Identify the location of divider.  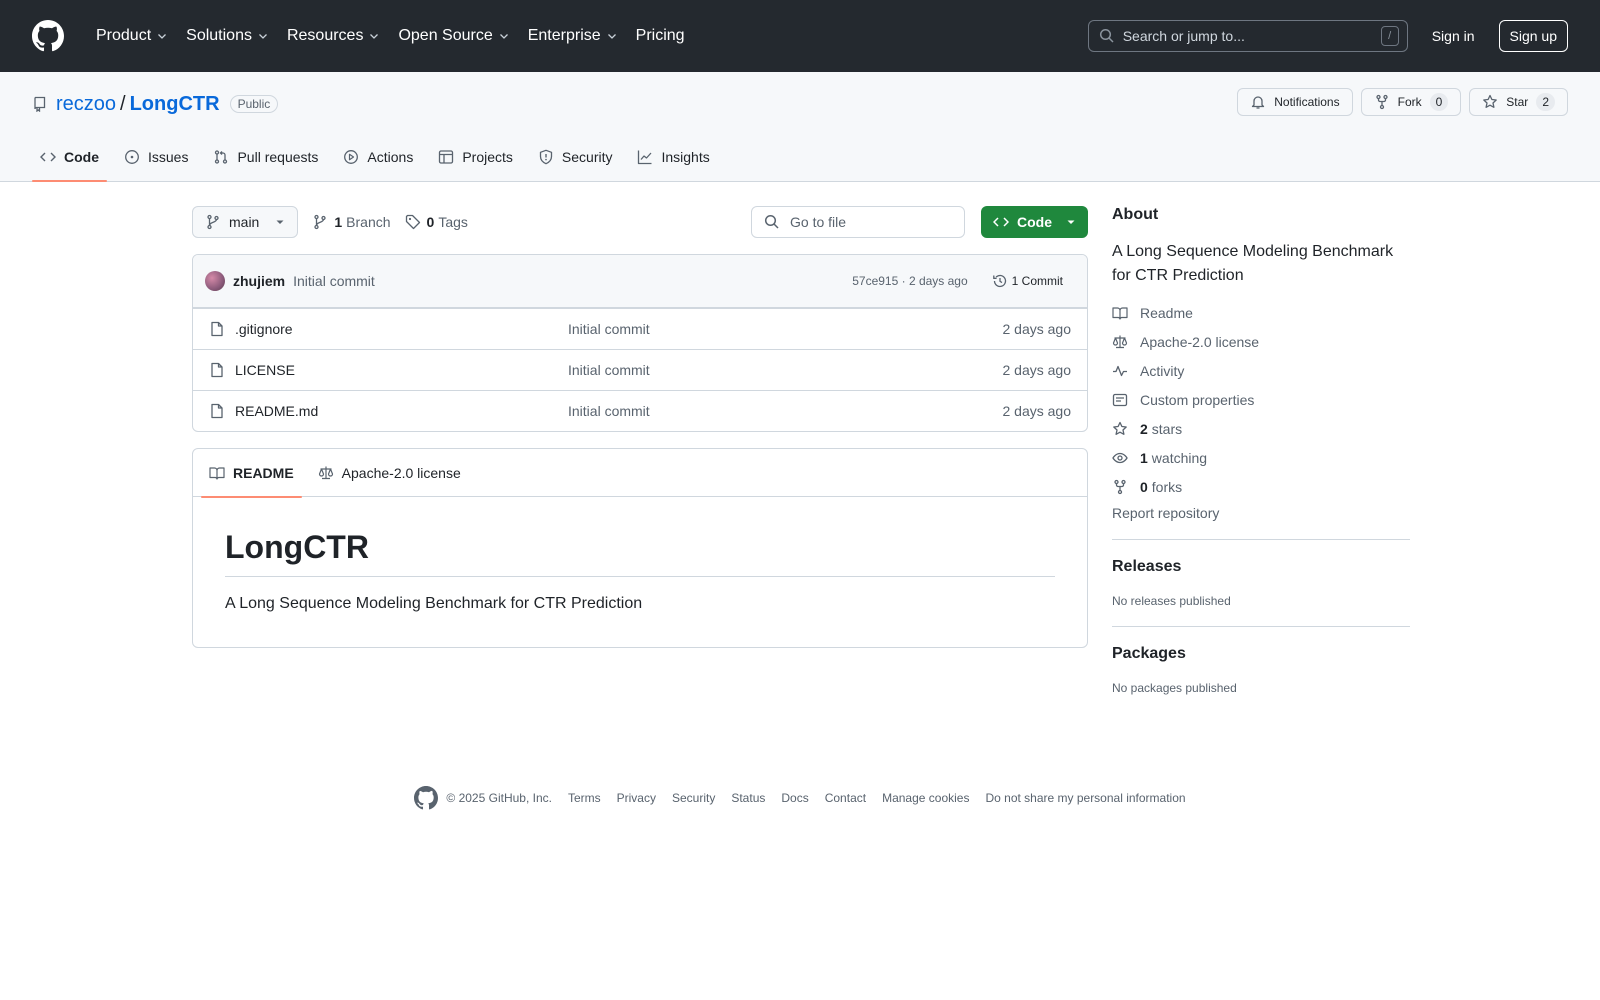
(1261, 539).